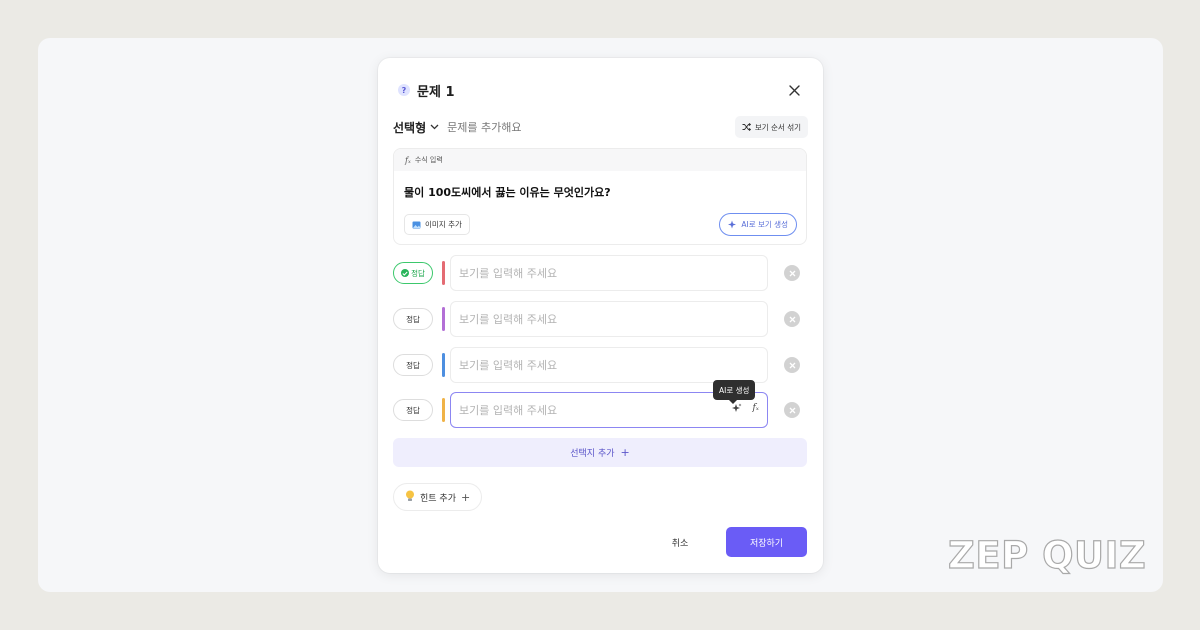  Describe the element at coordinates (434, 127) in the screenshot. I see `chevron-down-icon` at that location.